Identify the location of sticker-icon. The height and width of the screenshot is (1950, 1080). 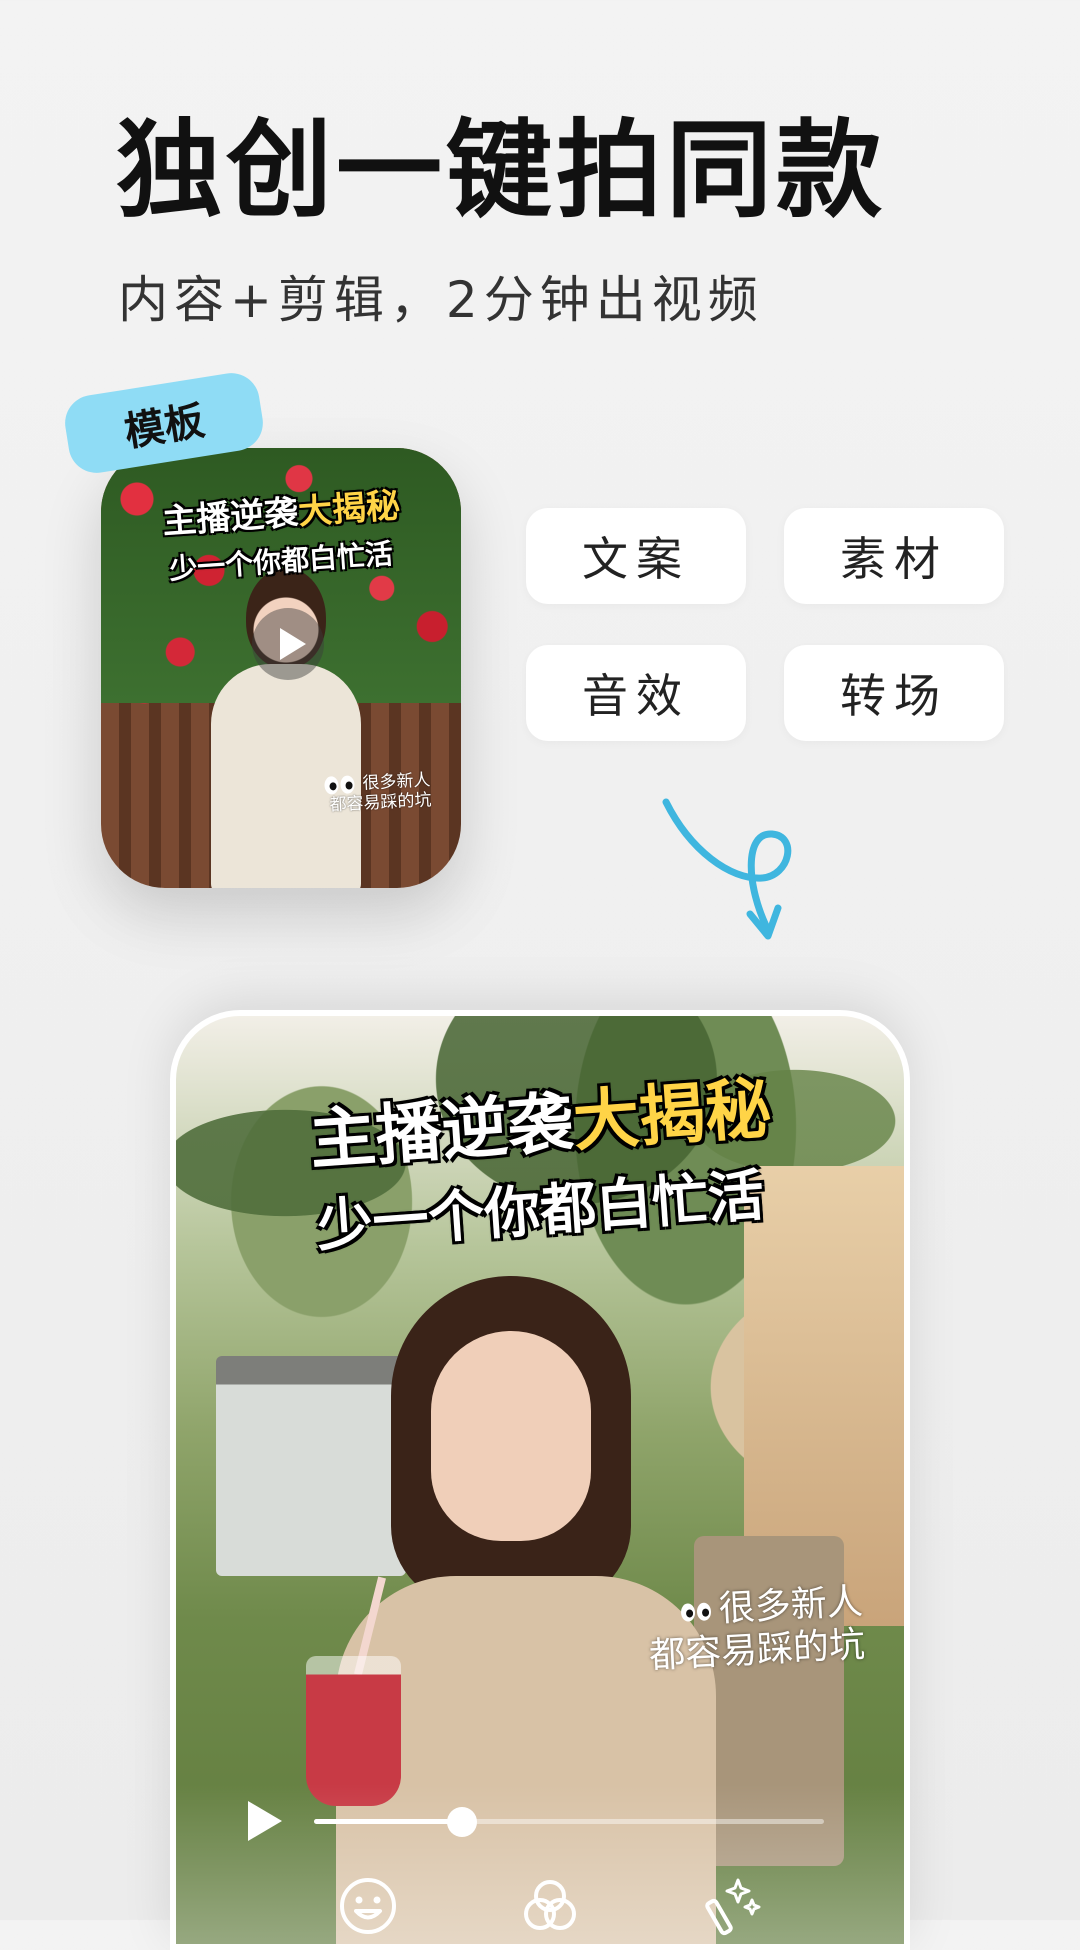
(368, 1906).